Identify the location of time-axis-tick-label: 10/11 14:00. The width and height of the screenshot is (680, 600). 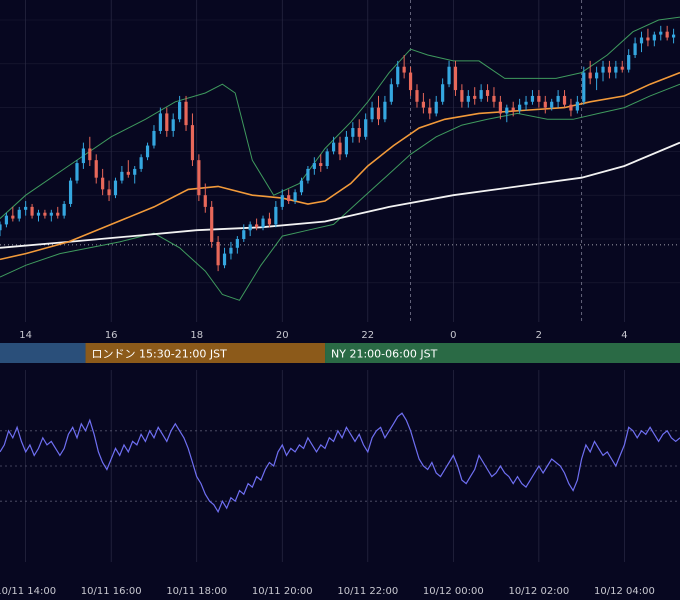
(28, 591).